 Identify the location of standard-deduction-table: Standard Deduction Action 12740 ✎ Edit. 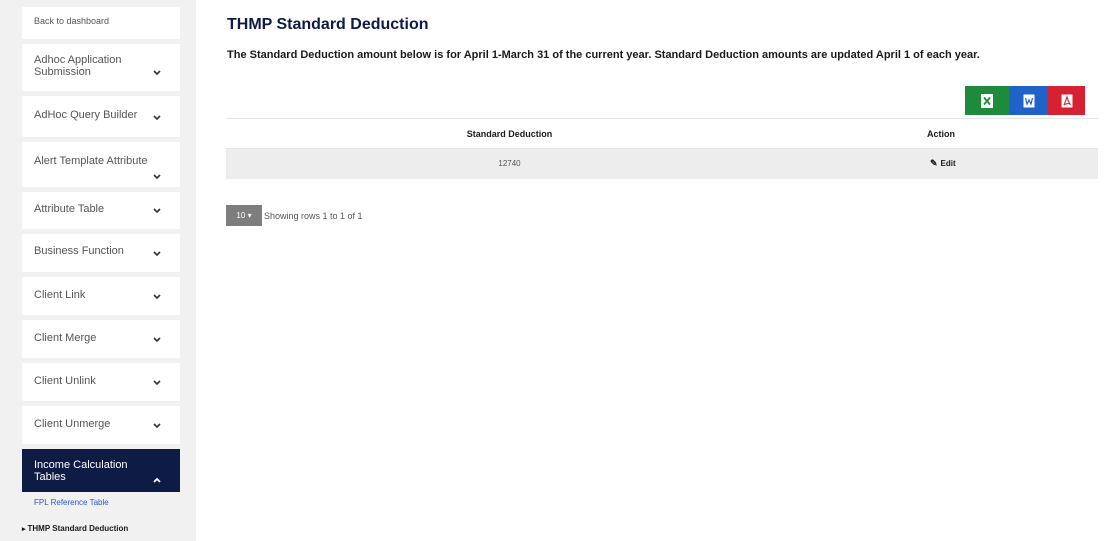
(662, 148).